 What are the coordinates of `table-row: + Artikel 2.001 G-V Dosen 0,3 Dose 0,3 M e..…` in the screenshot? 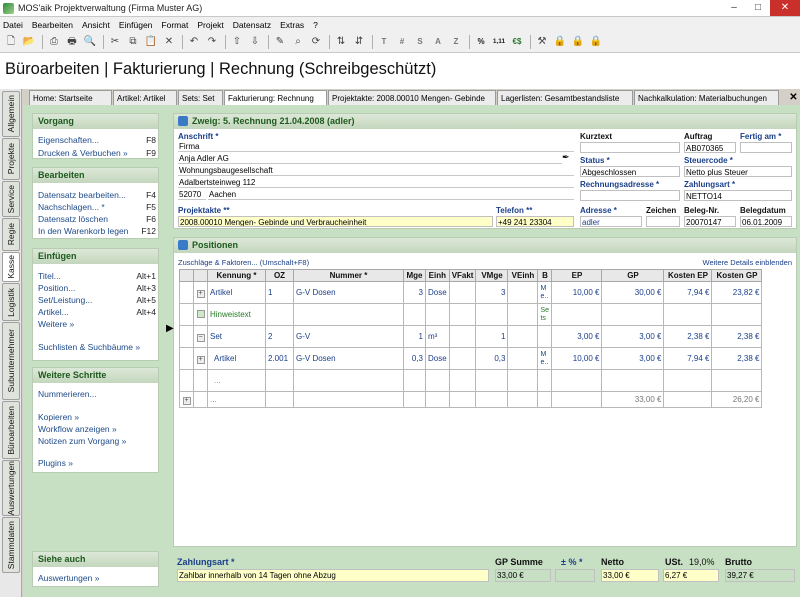 It's located at (471, 358).